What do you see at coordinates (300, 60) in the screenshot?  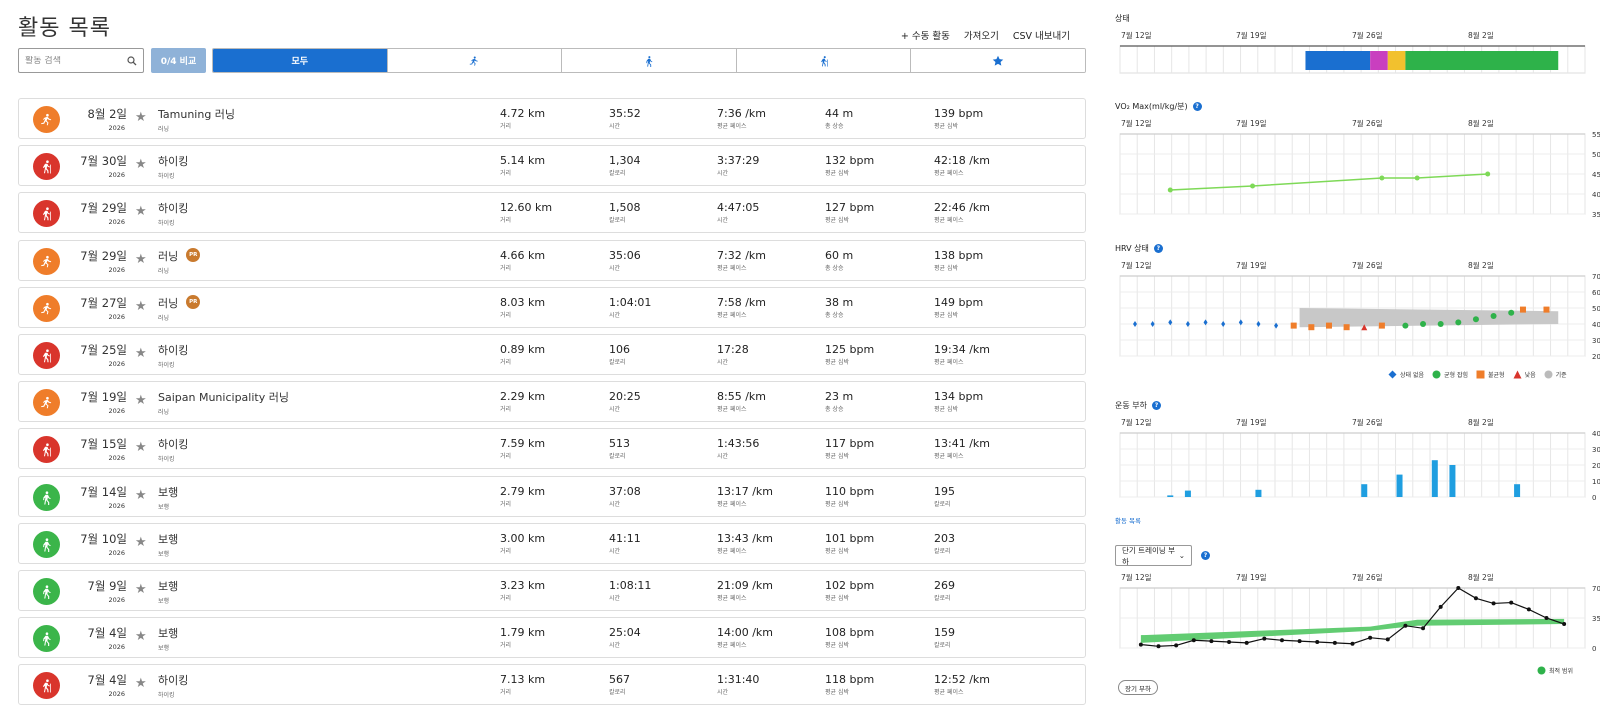 I see `tab-all: 모두` at bounding box center [300, 60].